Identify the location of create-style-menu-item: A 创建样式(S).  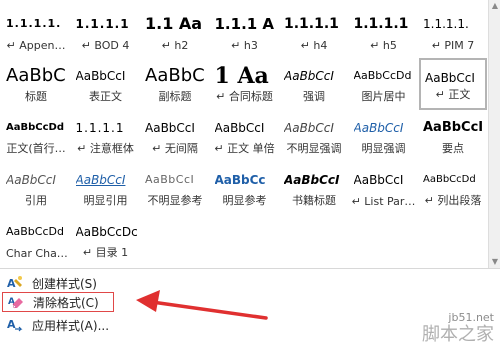
(142, 283).